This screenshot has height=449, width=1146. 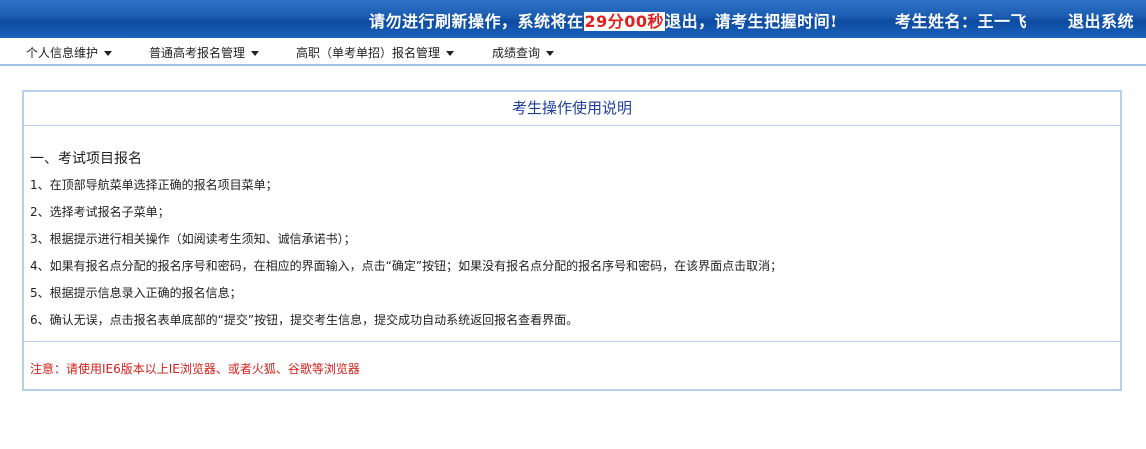 I want to click on browser-note: 注意：请使用IE6版本以上IE浏览器、或者火狐、谷歌等浏览器, so click(x=195, y=369).